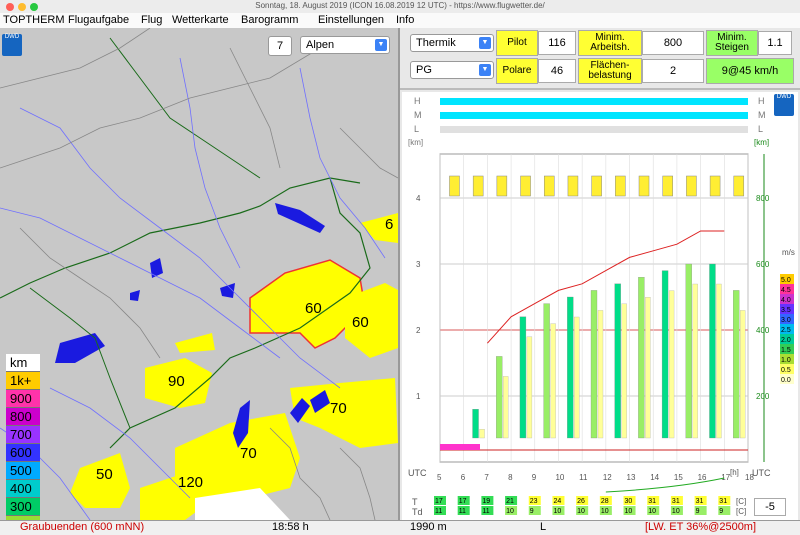 The image size is (800, 535). What do you see at coordinates (762, 115) in the screenshot?
I see `cloud-row-label: M` at bounding box center [762, 115].